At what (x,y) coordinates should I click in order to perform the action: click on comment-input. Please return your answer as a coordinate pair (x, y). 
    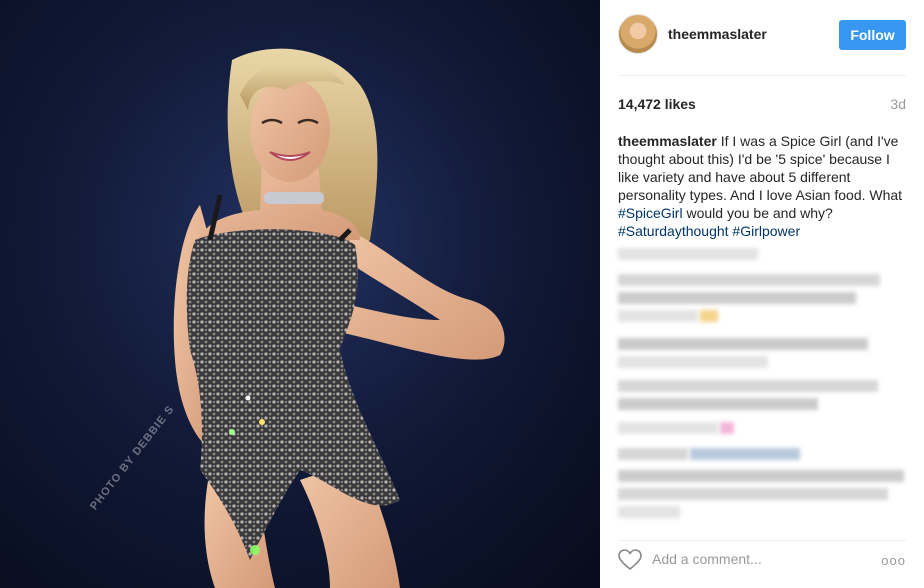
    Looking at the image, I should click on (752, 559).